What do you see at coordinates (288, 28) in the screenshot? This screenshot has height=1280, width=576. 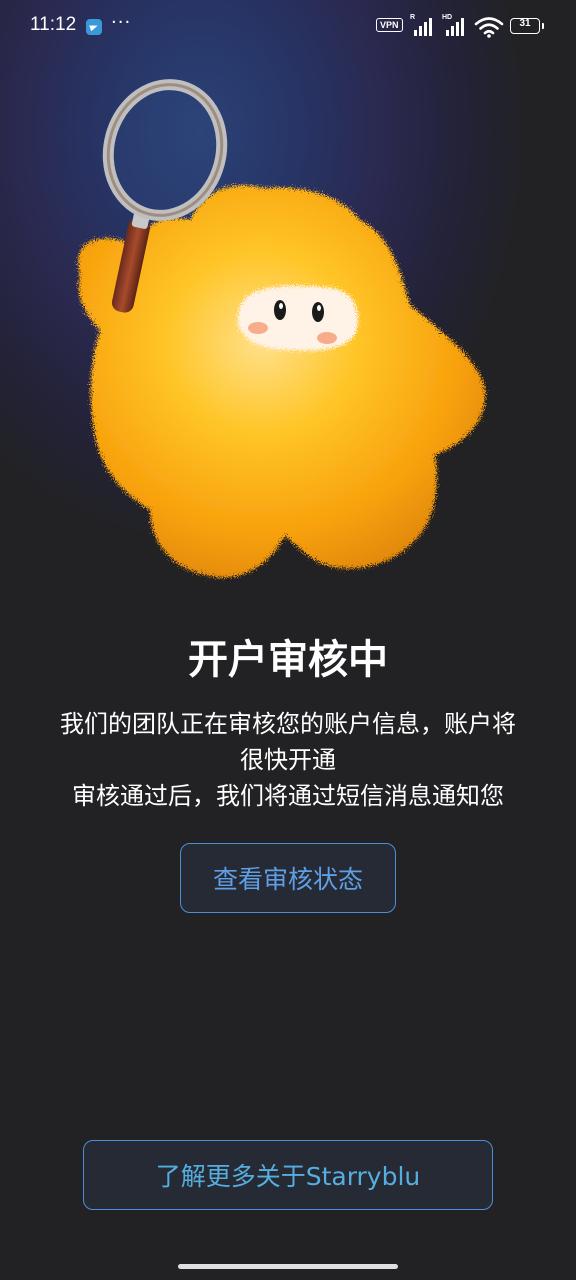 I see `status-bar: 11:12 ··· VPN R HD 31` at bounding box center [288, 28].